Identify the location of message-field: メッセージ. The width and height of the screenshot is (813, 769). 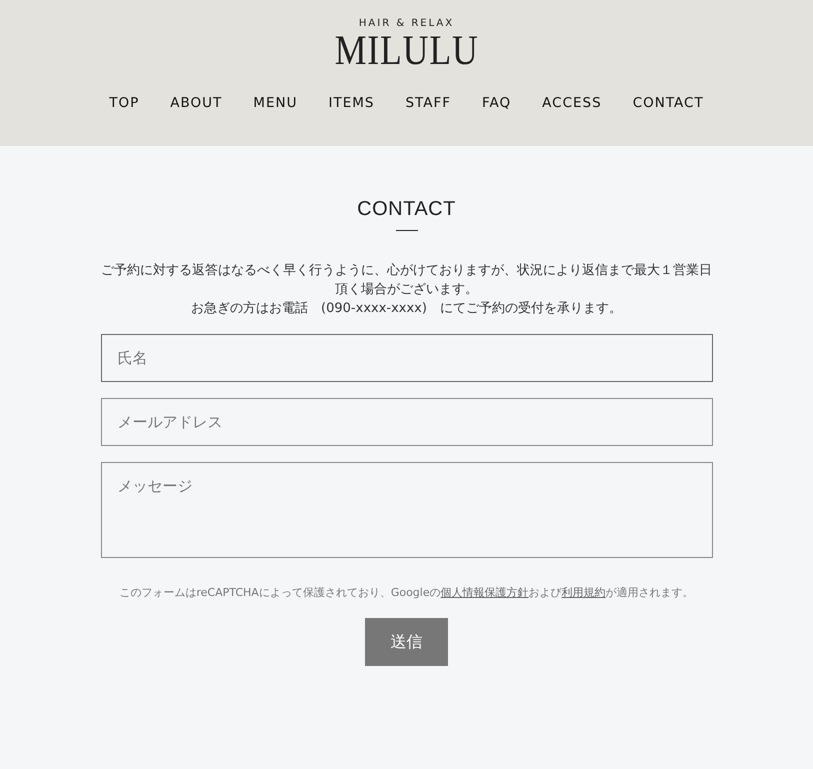
(406, 510).